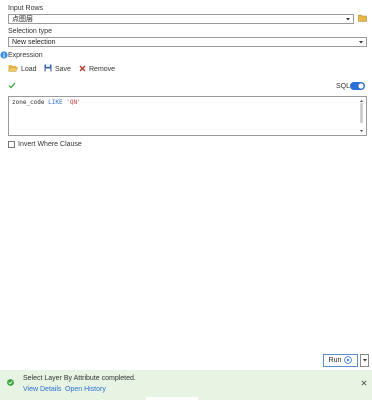 The width and height of the screenshot is (372, 400). Describe the element at coordinates (11, 144) in the screenshot. I see `invert-where-checkbox` at that location.